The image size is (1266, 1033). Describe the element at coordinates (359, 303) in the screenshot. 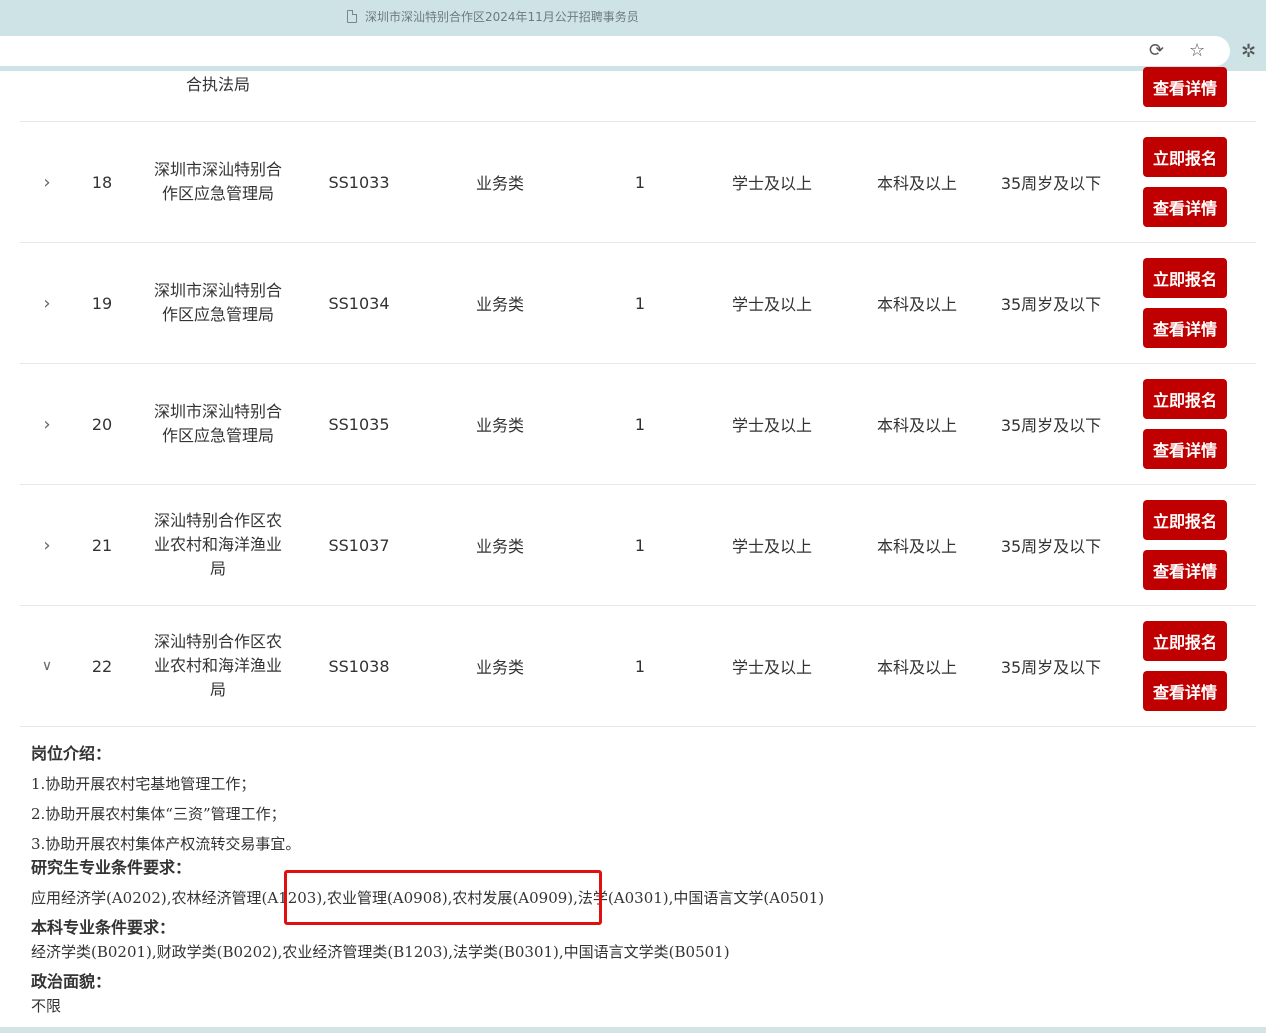

I see `position-code: SS1034` at that location.